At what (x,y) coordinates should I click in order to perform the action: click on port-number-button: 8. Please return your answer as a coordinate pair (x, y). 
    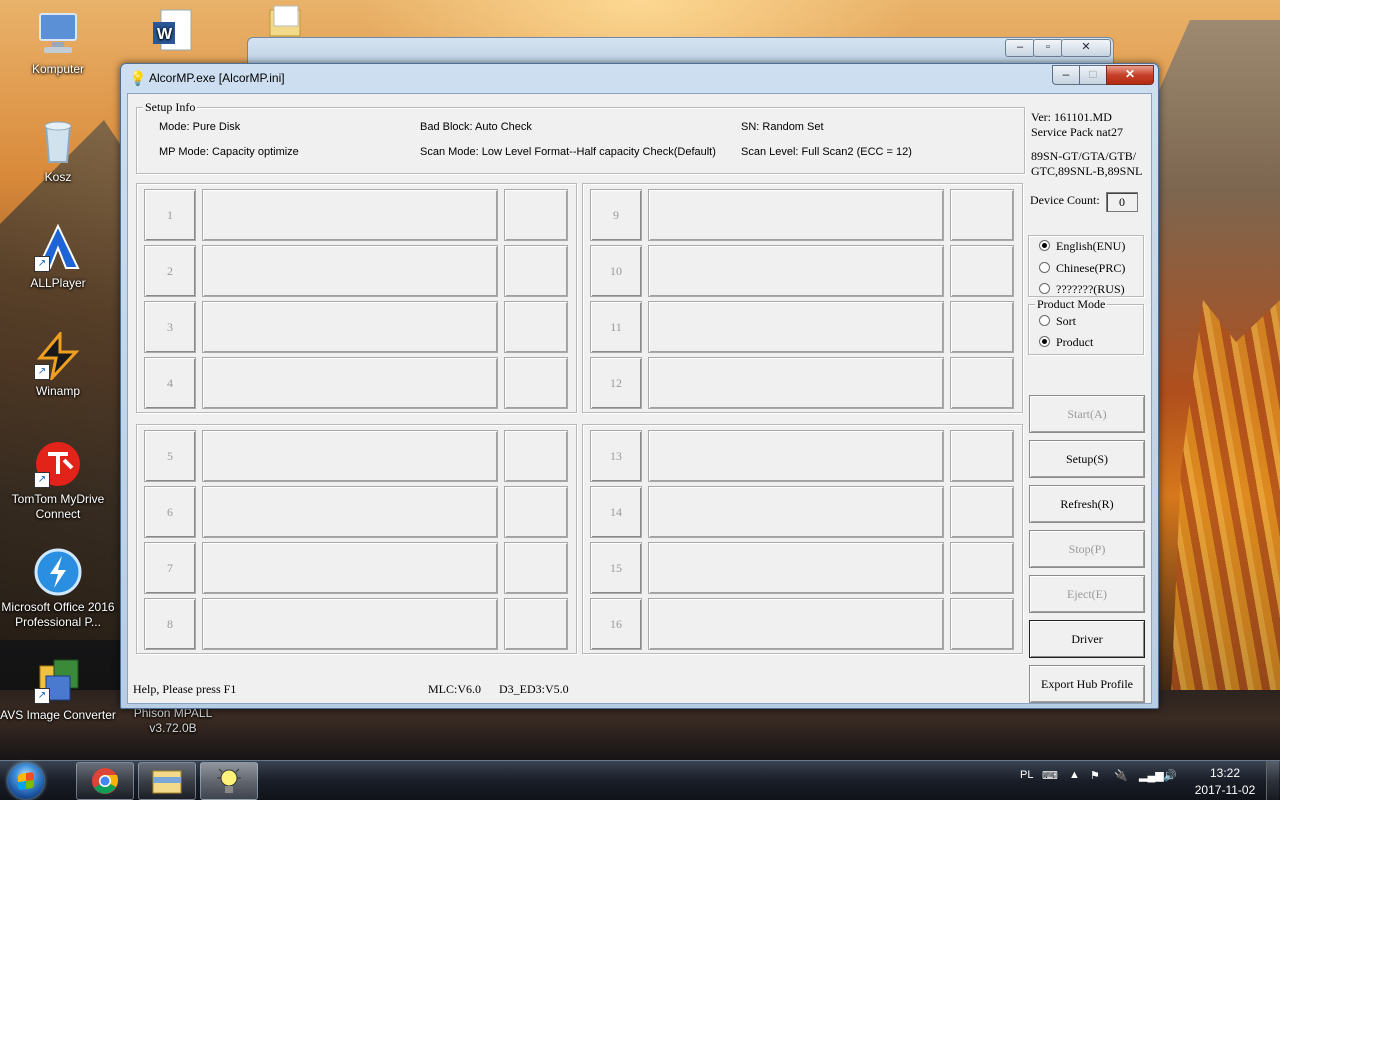
    Looking at the image, I should click on (170, 624).